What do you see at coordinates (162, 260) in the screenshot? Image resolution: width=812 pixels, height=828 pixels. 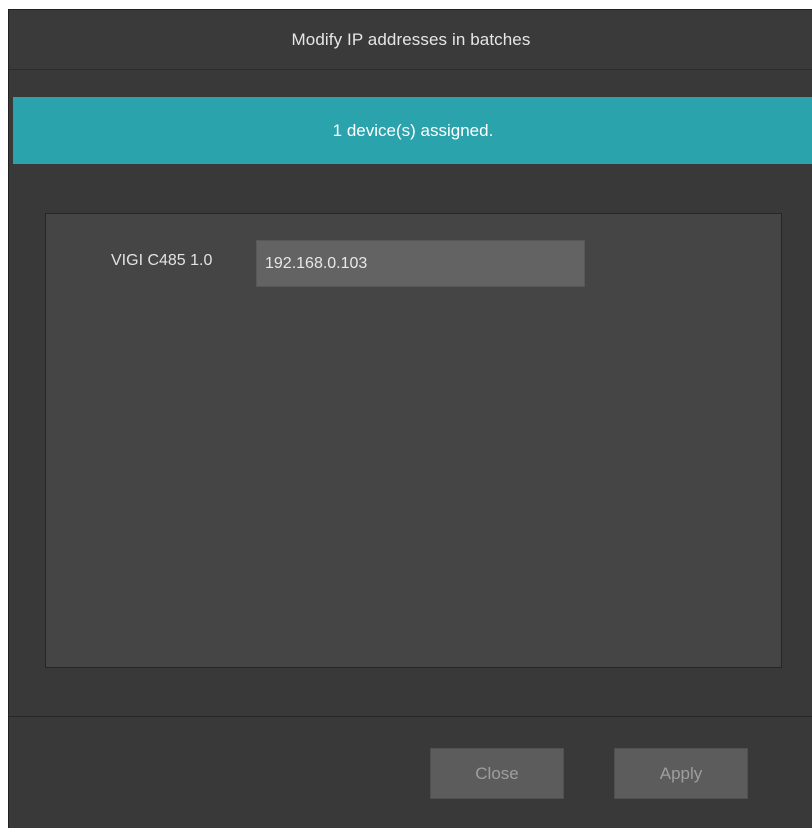 I see `device-model-label: VIGI C485 1.0` at bounding box center [162, 260].